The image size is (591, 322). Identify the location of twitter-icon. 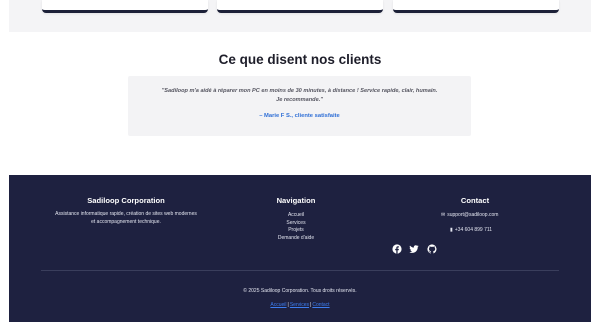
(414, 249).